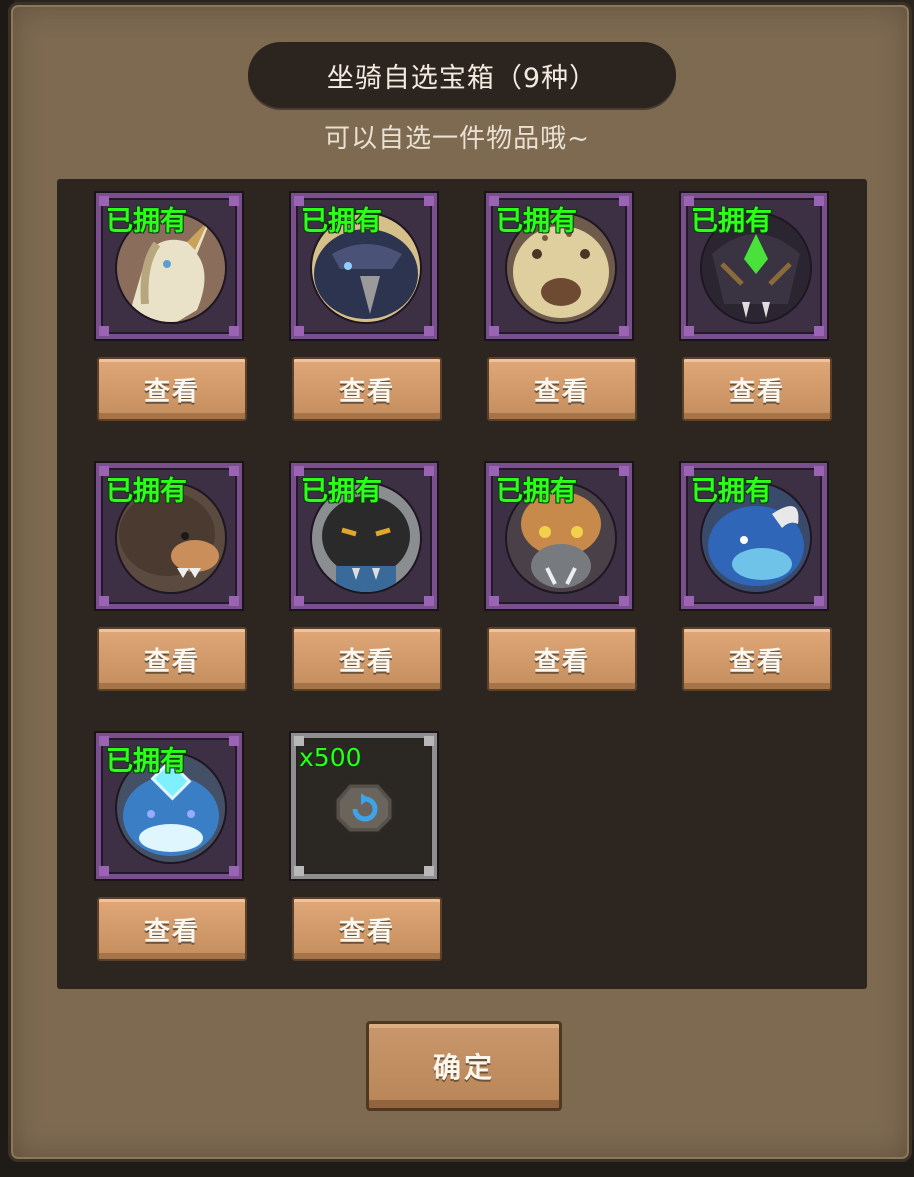 This screenshot has width=914, height=1177. Describe the element at coordinates (330, 757) in the screenshot. I see `quantity-label: x500` at that location.